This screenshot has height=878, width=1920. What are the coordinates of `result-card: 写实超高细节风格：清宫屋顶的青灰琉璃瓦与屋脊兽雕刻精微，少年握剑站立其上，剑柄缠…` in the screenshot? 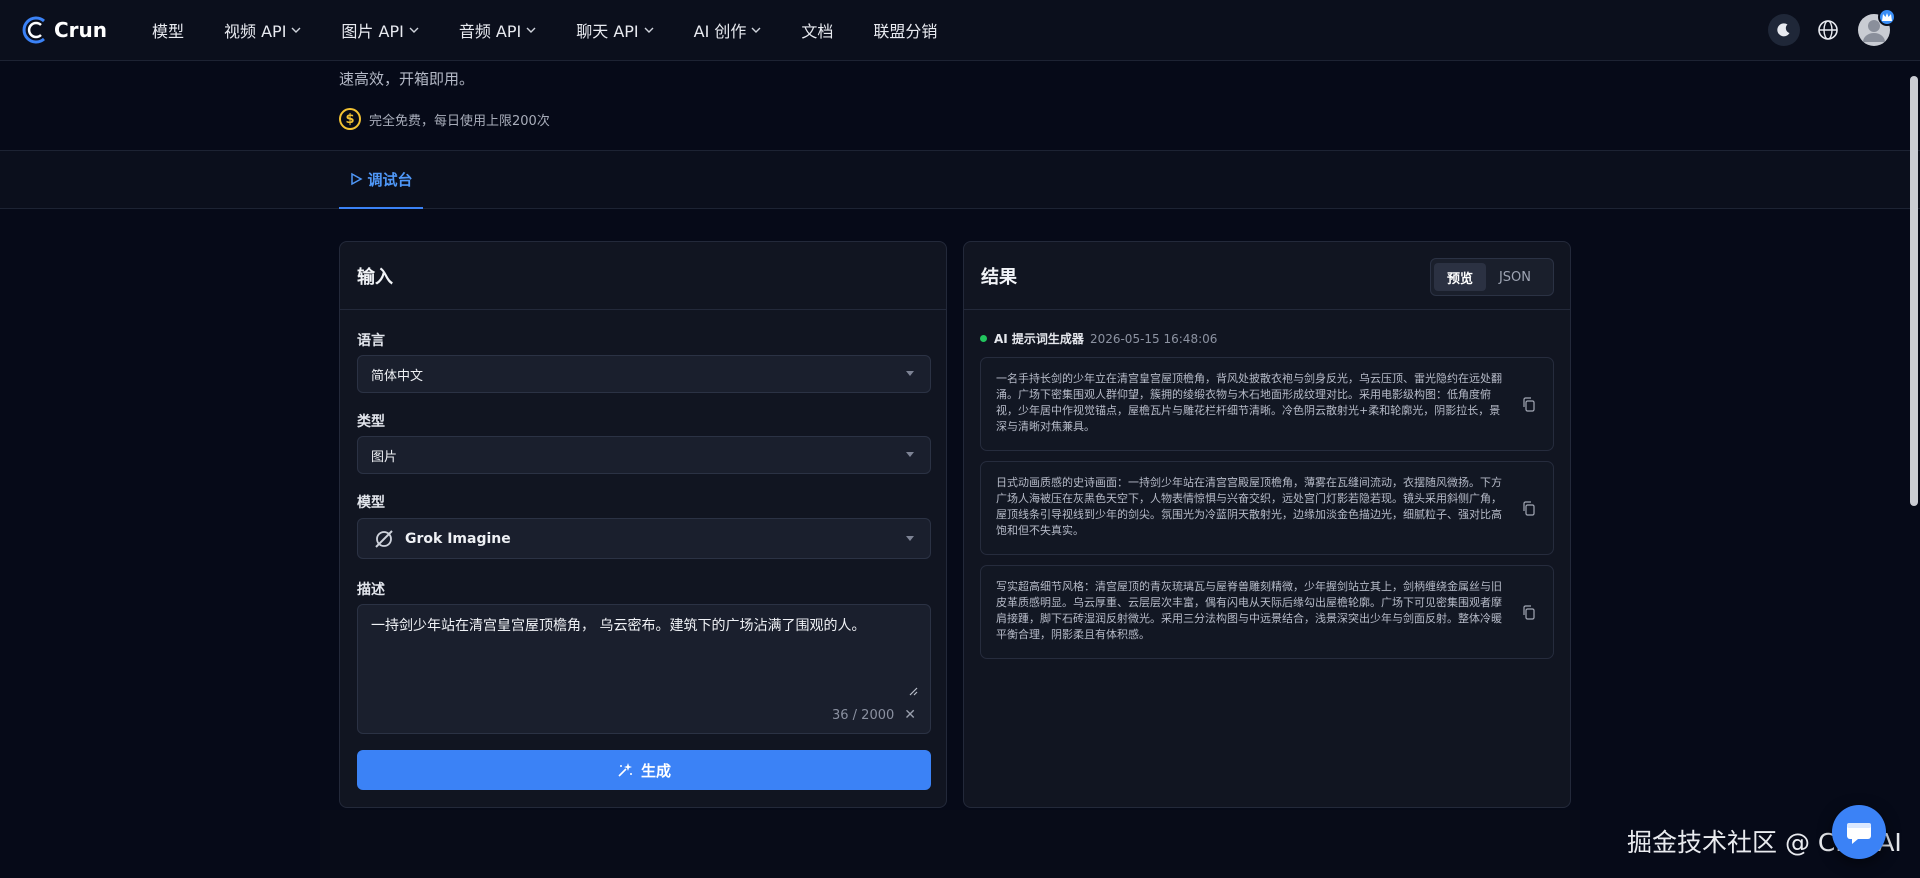 It's located at (1267, 612).